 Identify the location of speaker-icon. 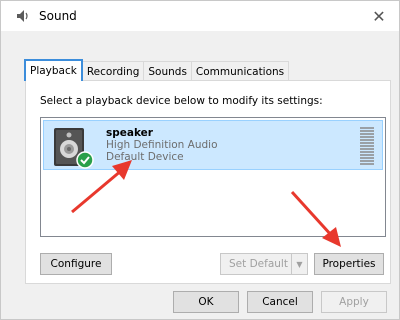
(74, 148).